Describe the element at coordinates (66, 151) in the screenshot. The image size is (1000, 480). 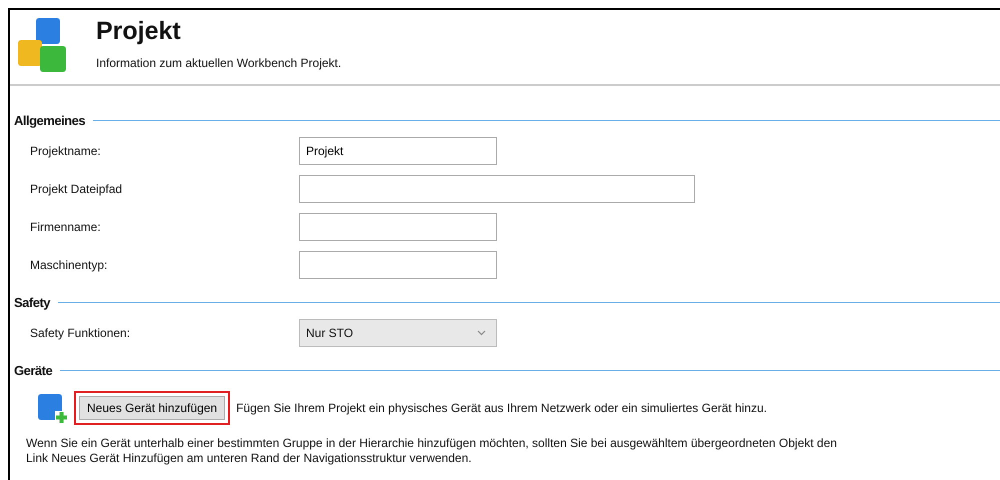
I see `field-label: Projektname:` at that location.